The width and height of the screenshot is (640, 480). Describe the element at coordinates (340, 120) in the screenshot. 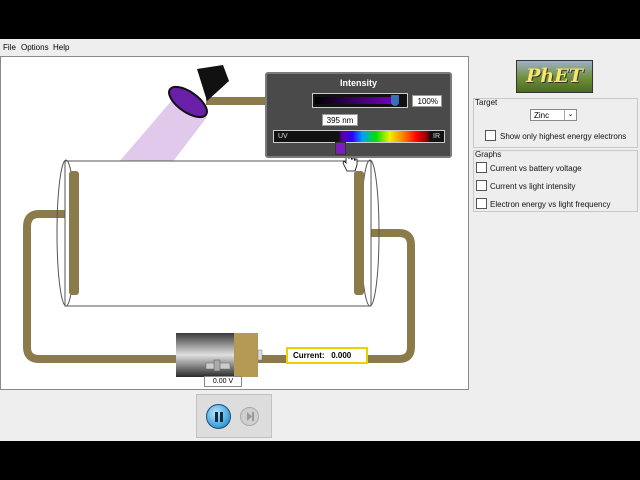

I see `wavelength-value-field: 395 nm` at that location.